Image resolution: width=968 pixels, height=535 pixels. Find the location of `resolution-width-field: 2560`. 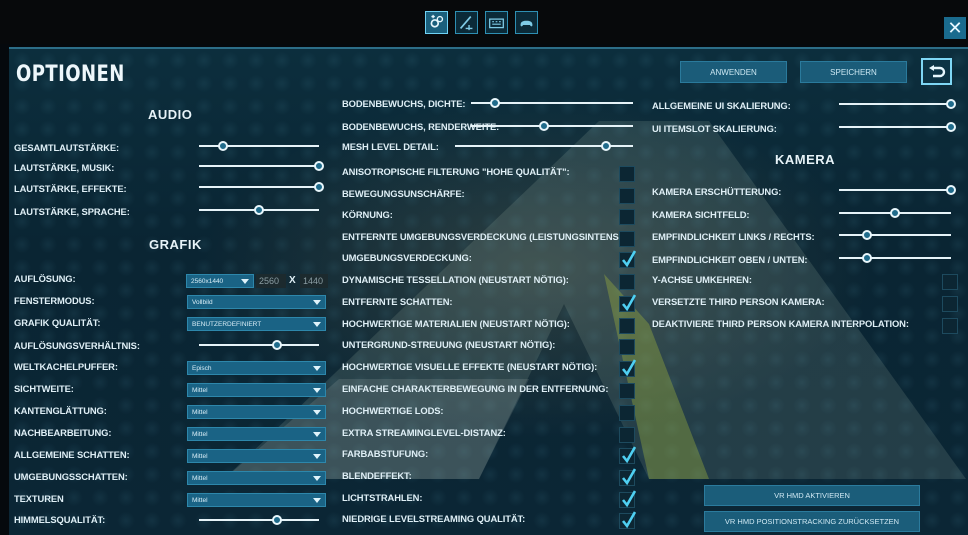

resolution-width-field: 2560 is located at coordinates (271, 281).